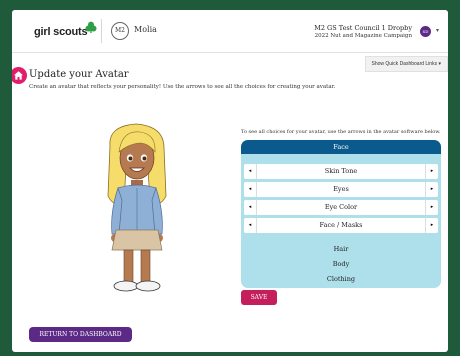 The image size is (460, 356). Describe the element at coordinates (363, 36) in the screenshot. I see `campaign-name: 2022 Nut and Magazine Campaign` at that location.